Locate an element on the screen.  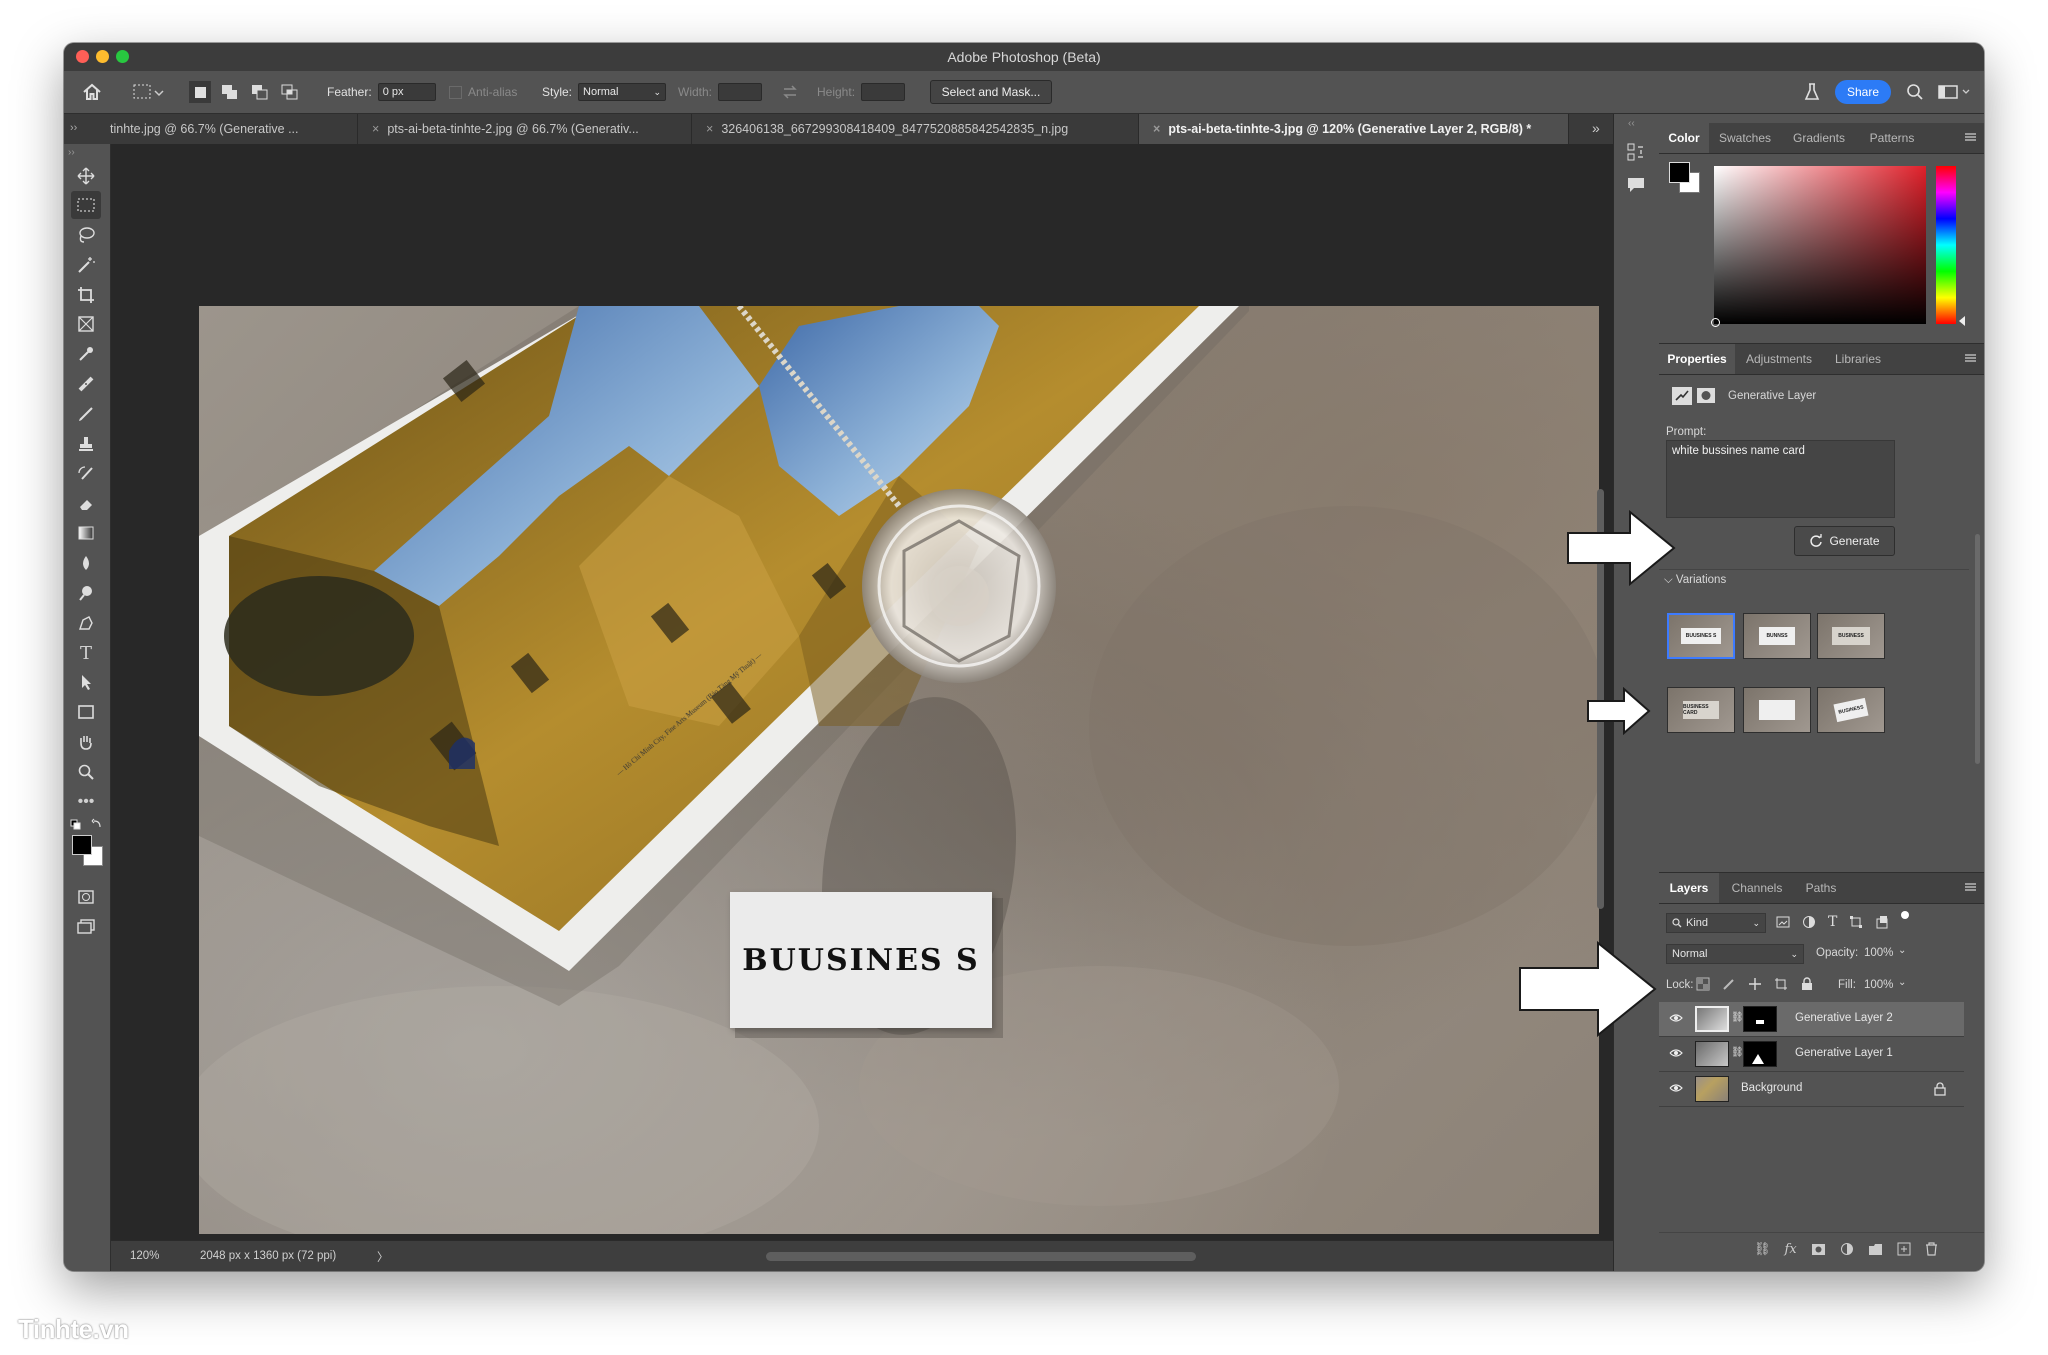
tab-patterns: Patterns is located at coordinates (1892, 138).